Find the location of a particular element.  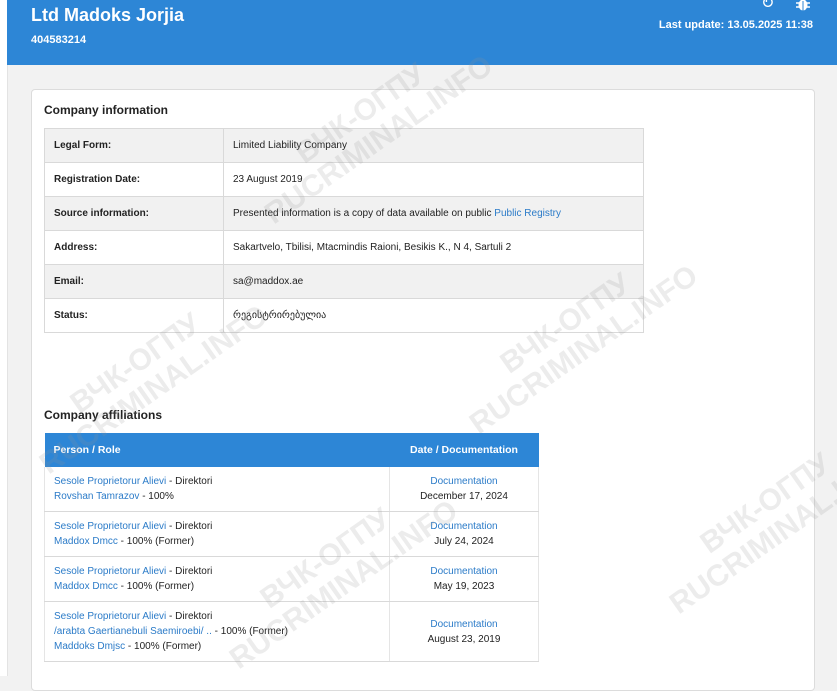

info-row-email: Email: sa@maddox.ae is located at coordinates (344, 281).